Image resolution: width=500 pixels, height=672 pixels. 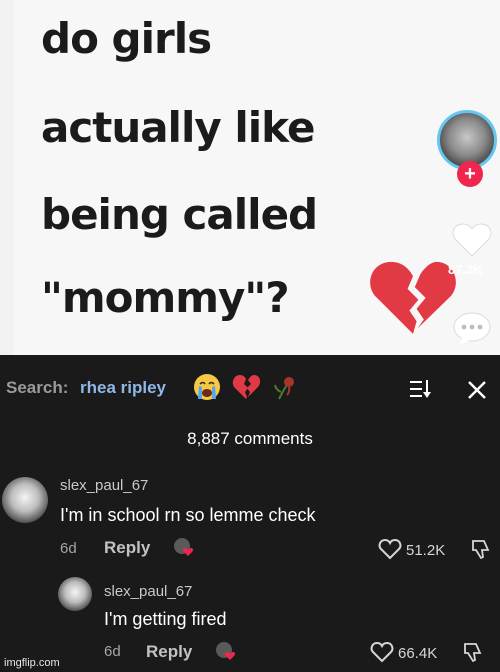 I want to click on comment-count: 8,887 comments, so click(x=250, y=438).